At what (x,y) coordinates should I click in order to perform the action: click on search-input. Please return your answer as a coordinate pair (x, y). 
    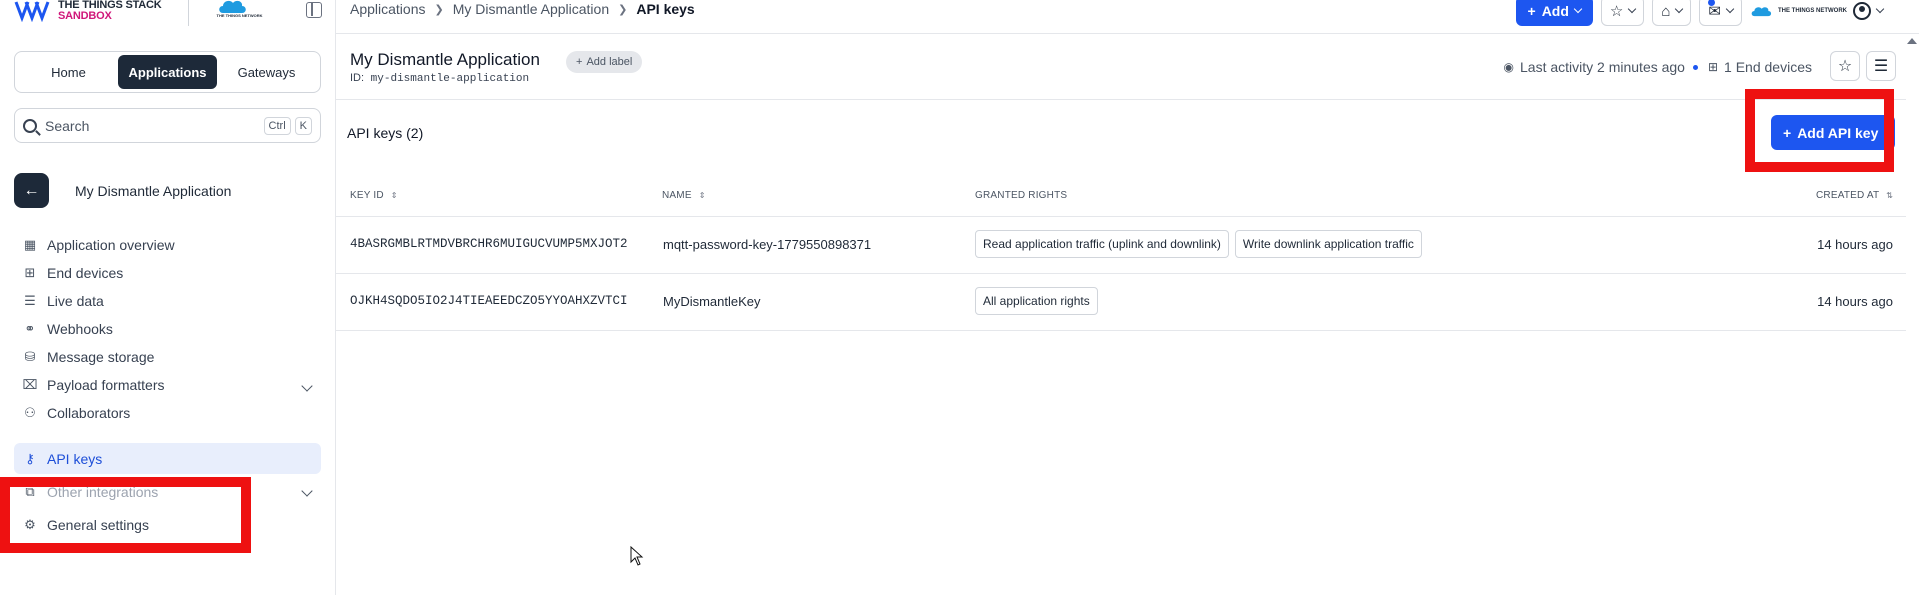
    Looking at the image, I should click on (152, 125).